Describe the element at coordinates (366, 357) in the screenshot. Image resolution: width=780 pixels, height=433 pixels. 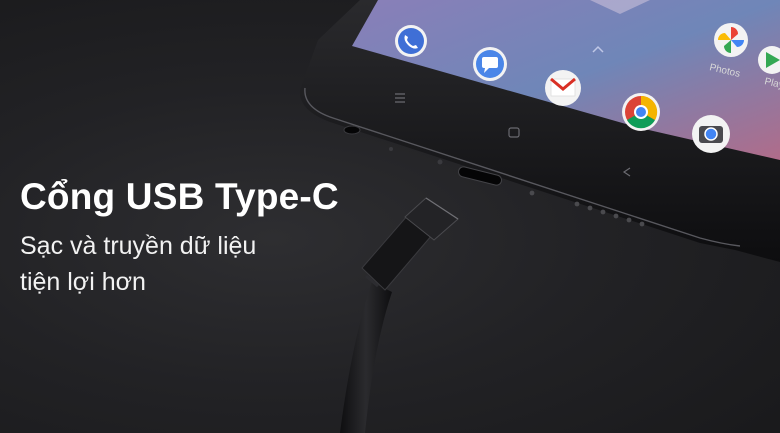
I see `cable-wire` at that location.